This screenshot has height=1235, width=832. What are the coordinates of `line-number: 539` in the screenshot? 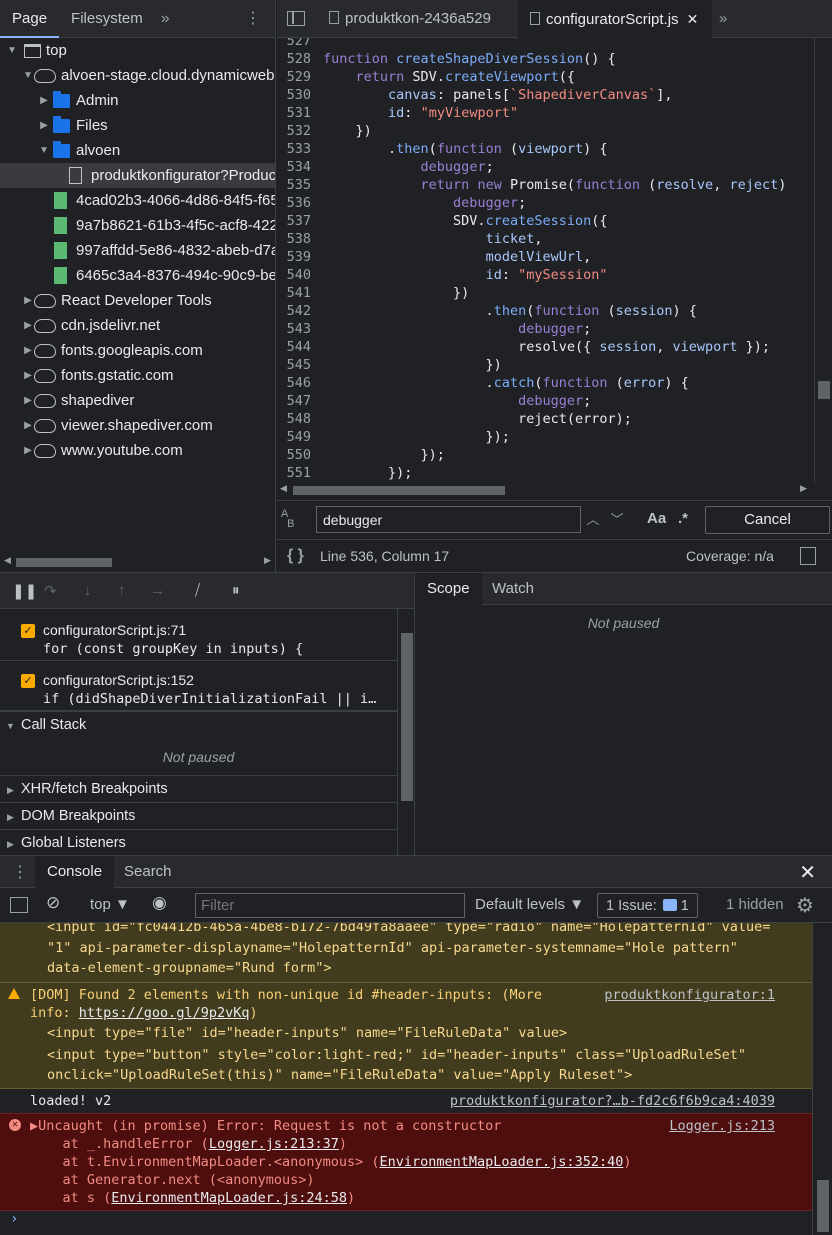 It's located at (300, 257).